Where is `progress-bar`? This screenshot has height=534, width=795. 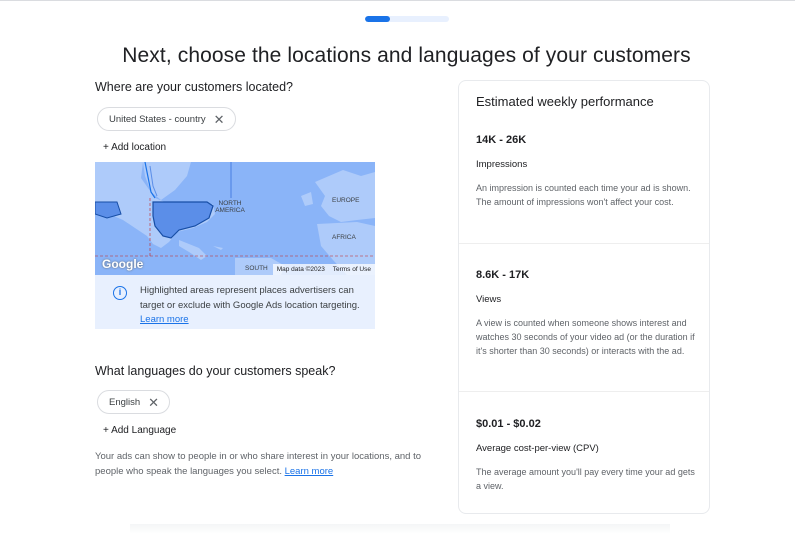 progress-bar is located at coordinates (407, 19).